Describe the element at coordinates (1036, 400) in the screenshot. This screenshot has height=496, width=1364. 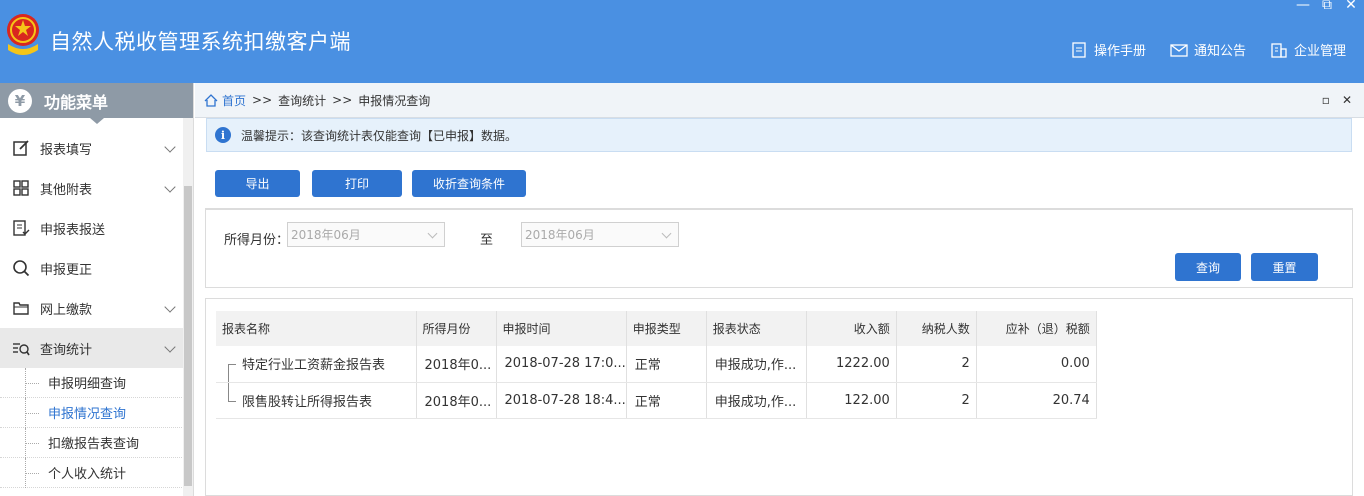
I see `cell-tax-due: 20.74` at that location.